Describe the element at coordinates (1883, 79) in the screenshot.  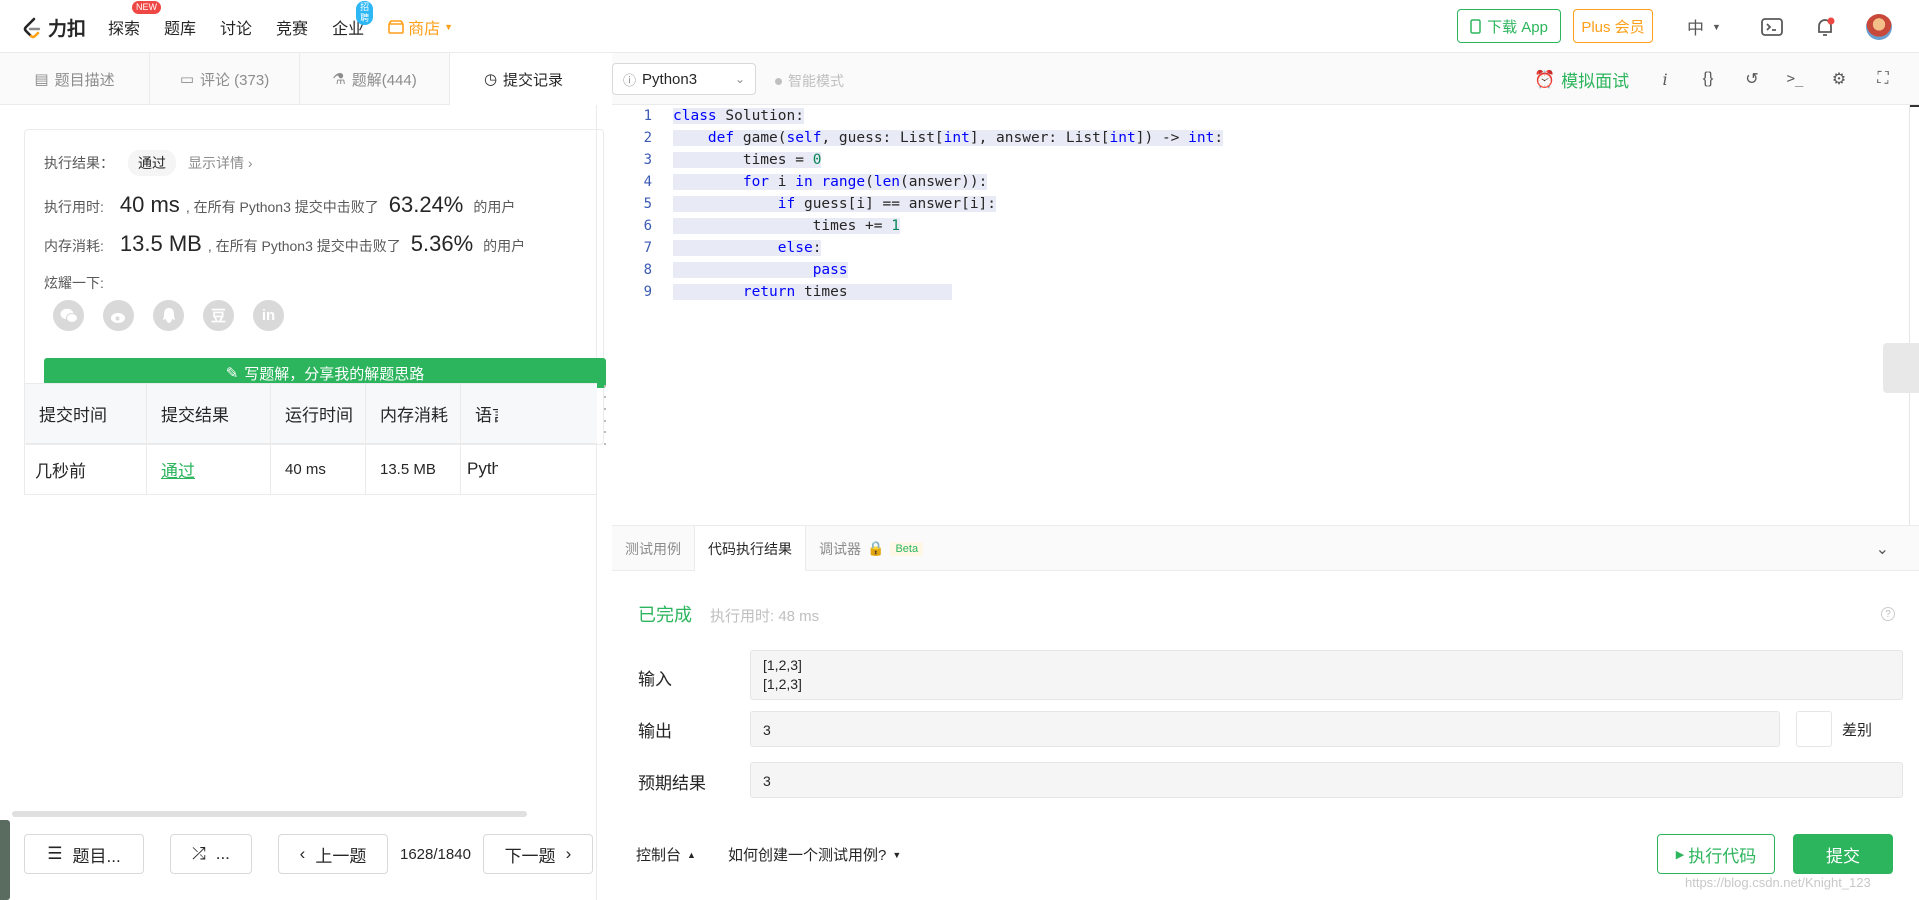
I see `fullscreen-icon: ⛶` at that location.